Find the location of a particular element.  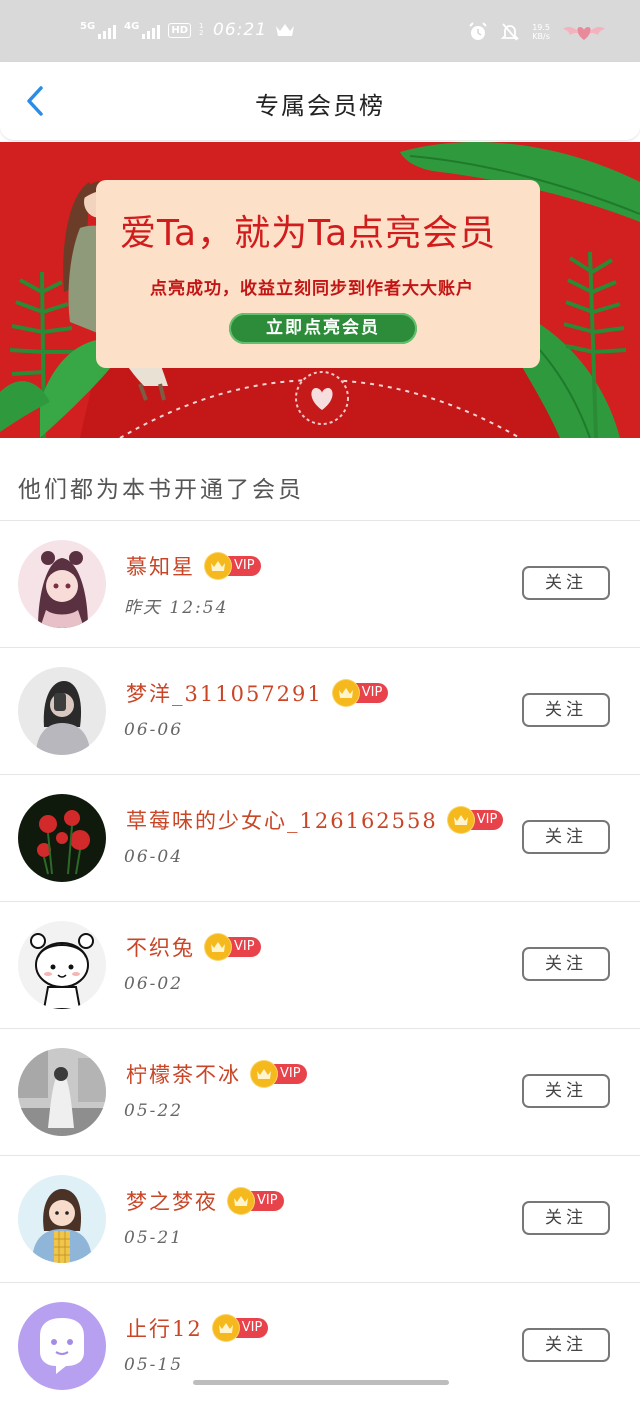

light-up-vip-button: 立即点亮会员 is located at coordinates (323, 328).